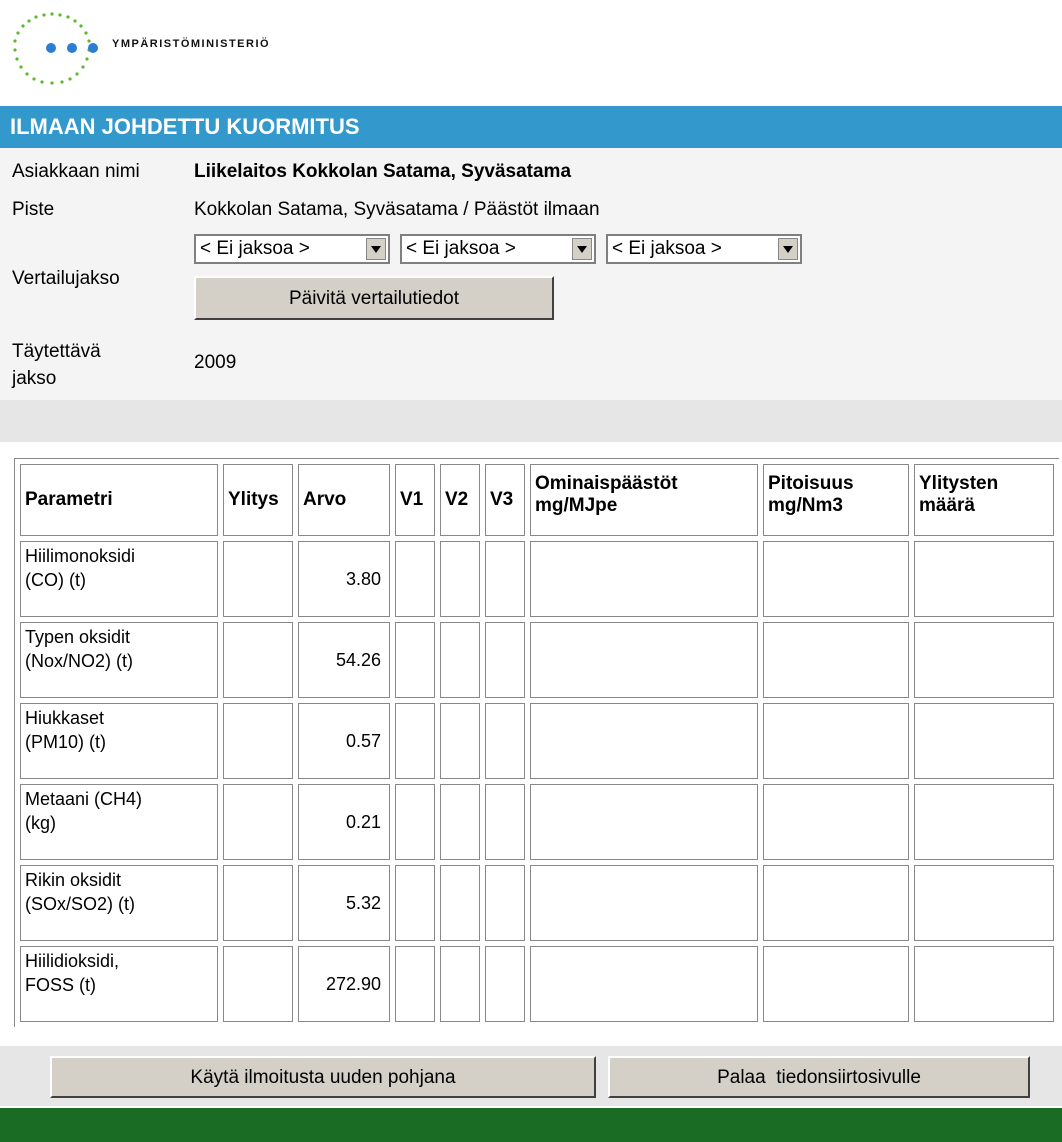 The width and height of the screenshot is (1062, 1142). I want to click on table-row: Typen oksidit (Nox/NO2) (t) 54.26, so click(537, 660).